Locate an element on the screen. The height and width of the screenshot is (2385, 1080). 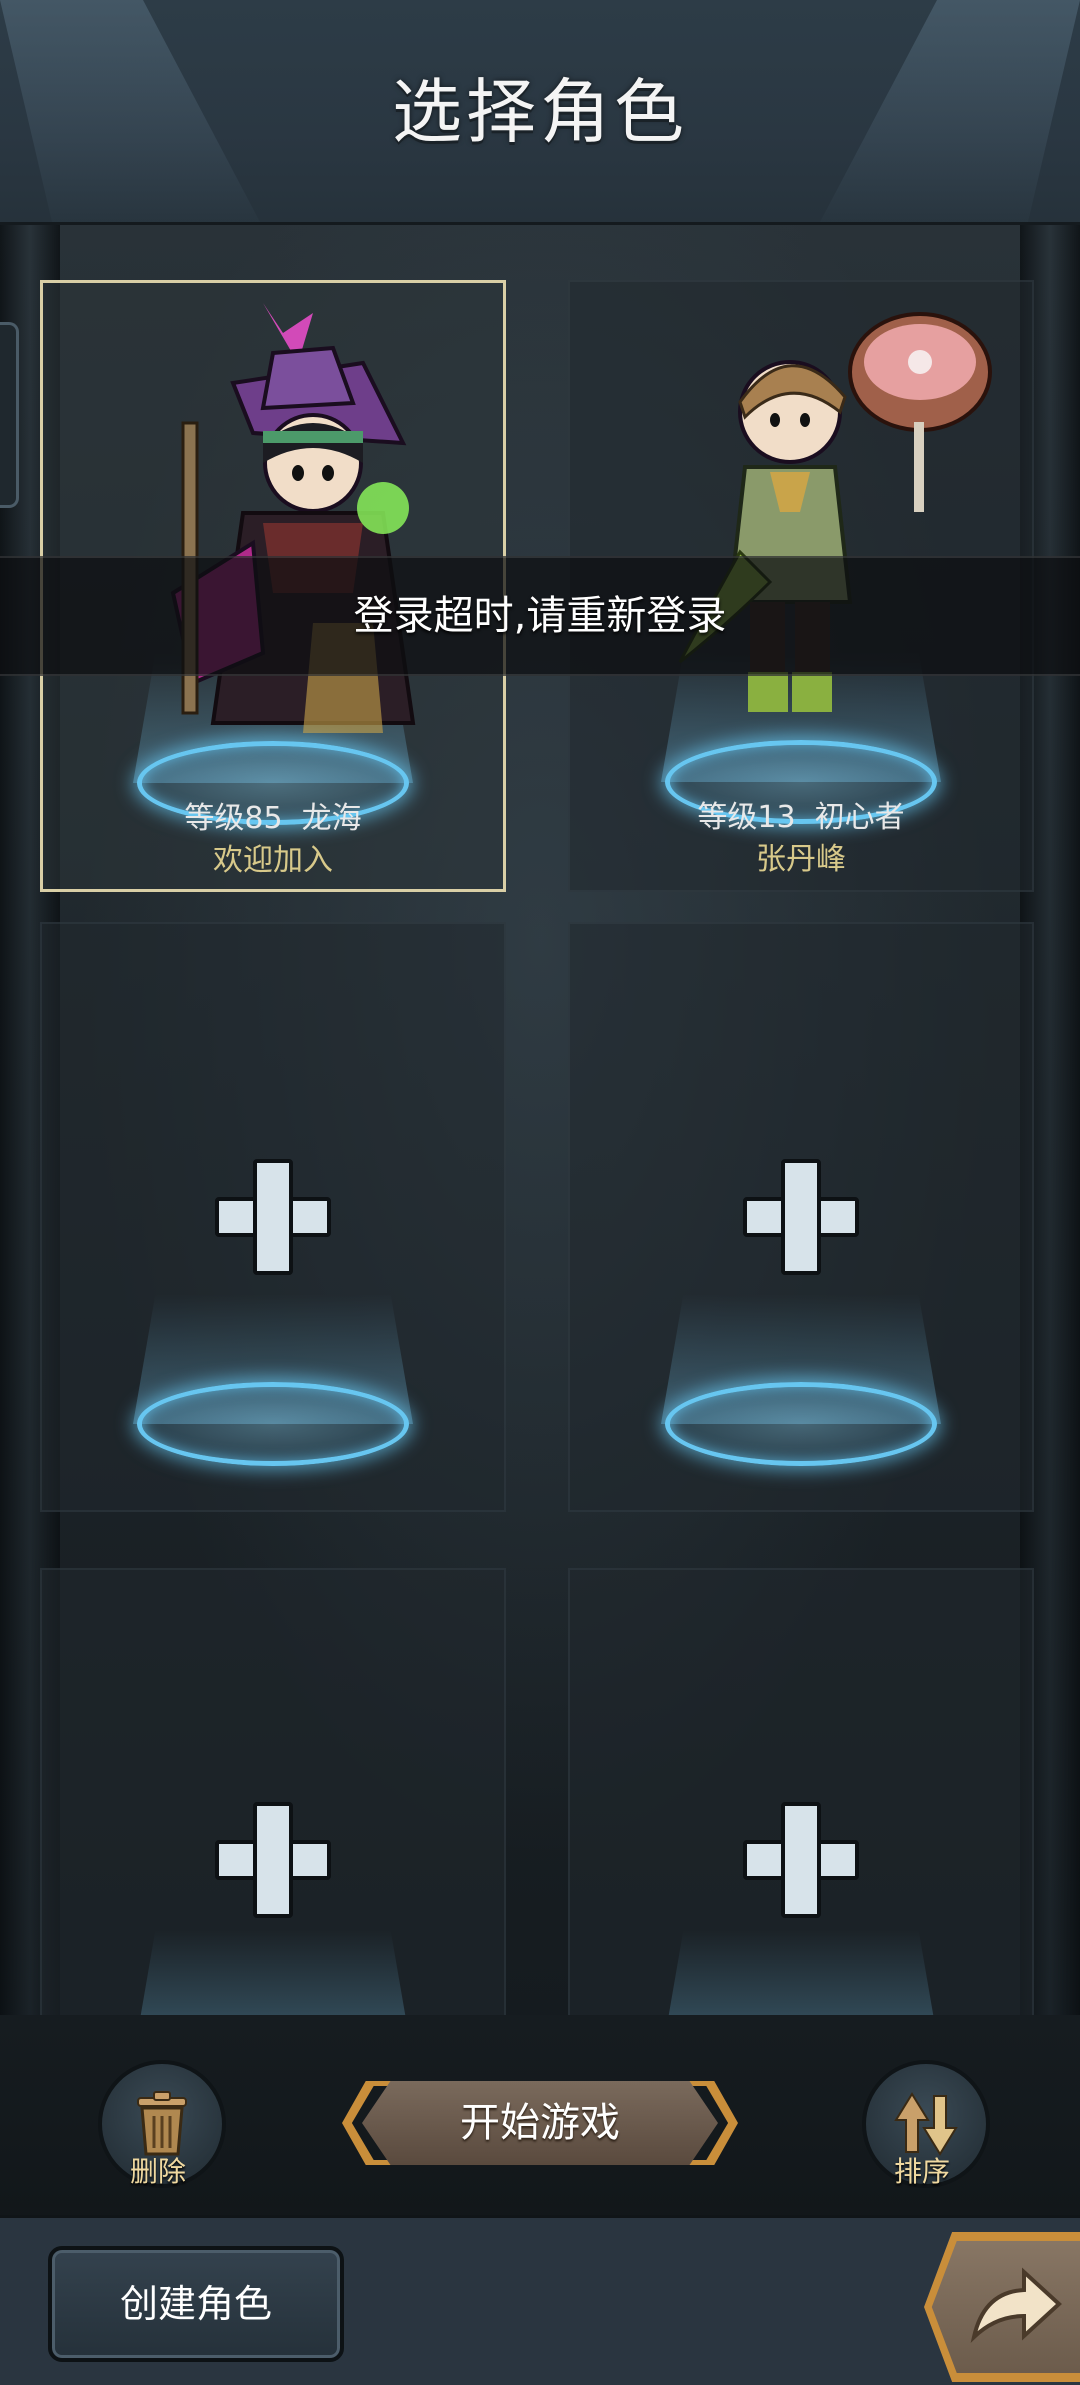
toast-message: 登录超时,请重新登录 is located at coordinates (540, 616).